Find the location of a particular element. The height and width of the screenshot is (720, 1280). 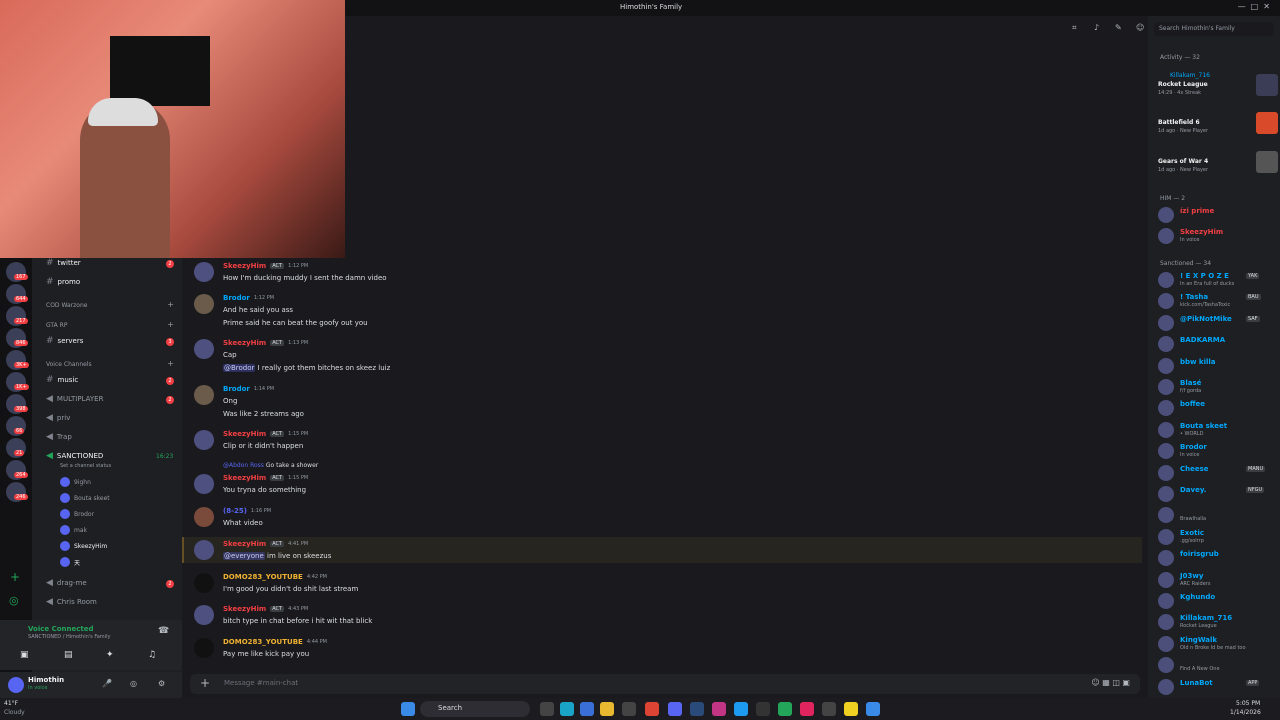

bell-icon: ♪ is located at coordinates (1099, 28).